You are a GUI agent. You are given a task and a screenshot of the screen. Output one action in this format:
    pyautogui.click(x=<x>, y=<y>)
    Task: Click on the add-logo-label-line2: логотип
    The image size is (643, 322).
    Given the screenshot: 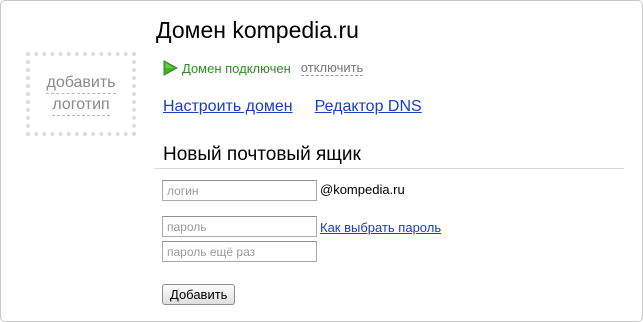 What is the action you would take?
    pyautogui.click(x=81, y=105)
    